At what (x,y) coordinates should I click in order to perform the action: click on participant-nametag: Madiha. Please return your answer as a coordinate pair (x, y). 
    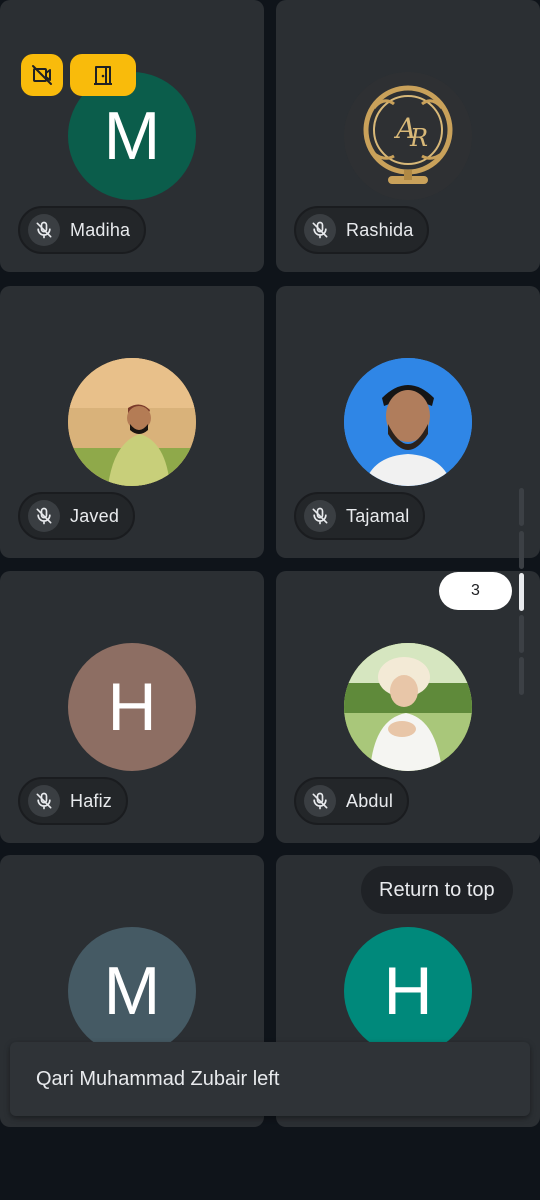
    Looking at the image, I should click on (82, 230).